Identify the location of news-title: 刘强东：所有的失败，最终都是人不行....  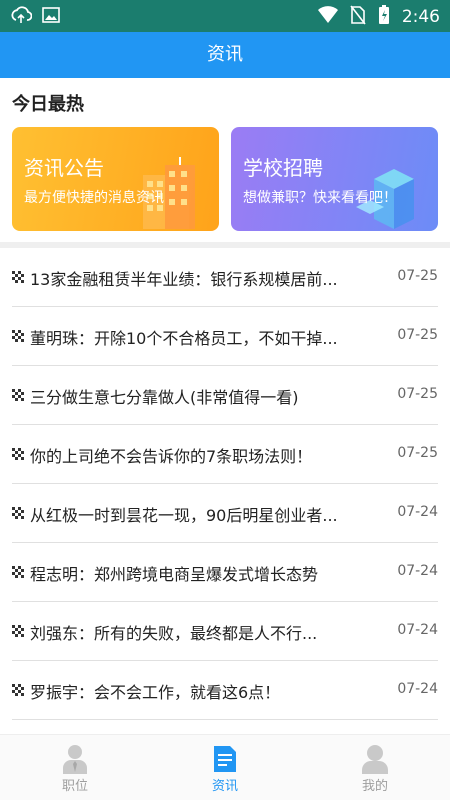
(174, 633).